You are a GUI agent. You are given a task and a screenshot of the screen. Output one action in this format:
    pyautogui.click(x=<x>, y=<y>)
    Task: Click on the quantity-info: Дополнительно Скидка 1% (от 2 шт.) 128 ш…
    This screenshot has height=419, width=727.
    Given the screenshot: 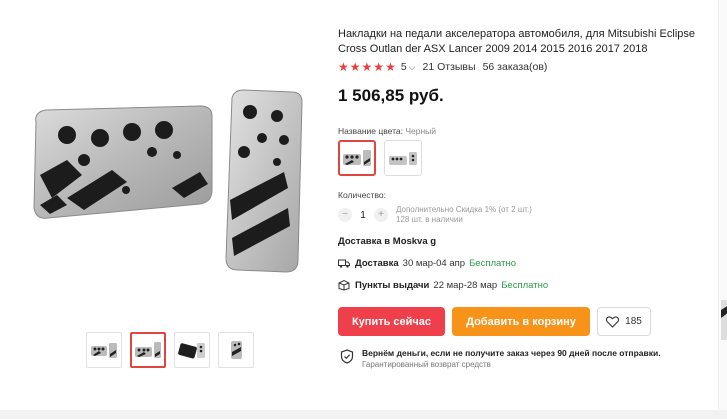 What is the action you would take?
    pyautogui.click(x=464, y=215)
    